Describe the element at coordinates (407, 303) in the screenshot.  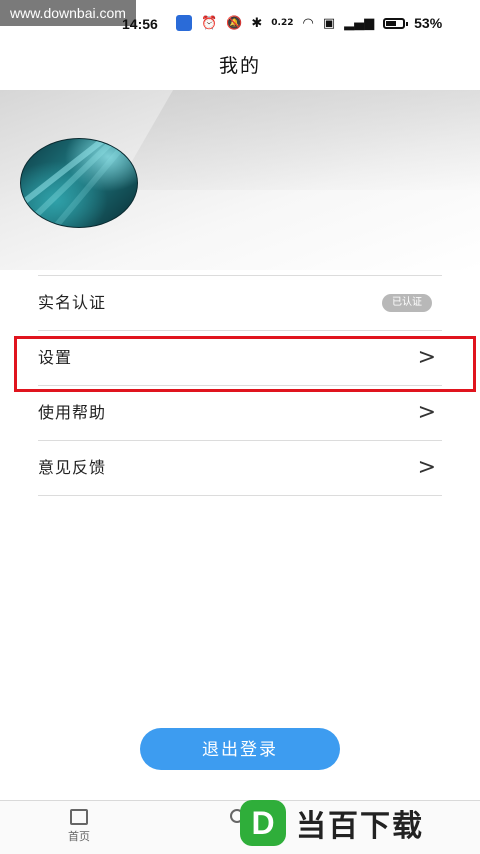
I see `verified-badge: 已认证` at that location.